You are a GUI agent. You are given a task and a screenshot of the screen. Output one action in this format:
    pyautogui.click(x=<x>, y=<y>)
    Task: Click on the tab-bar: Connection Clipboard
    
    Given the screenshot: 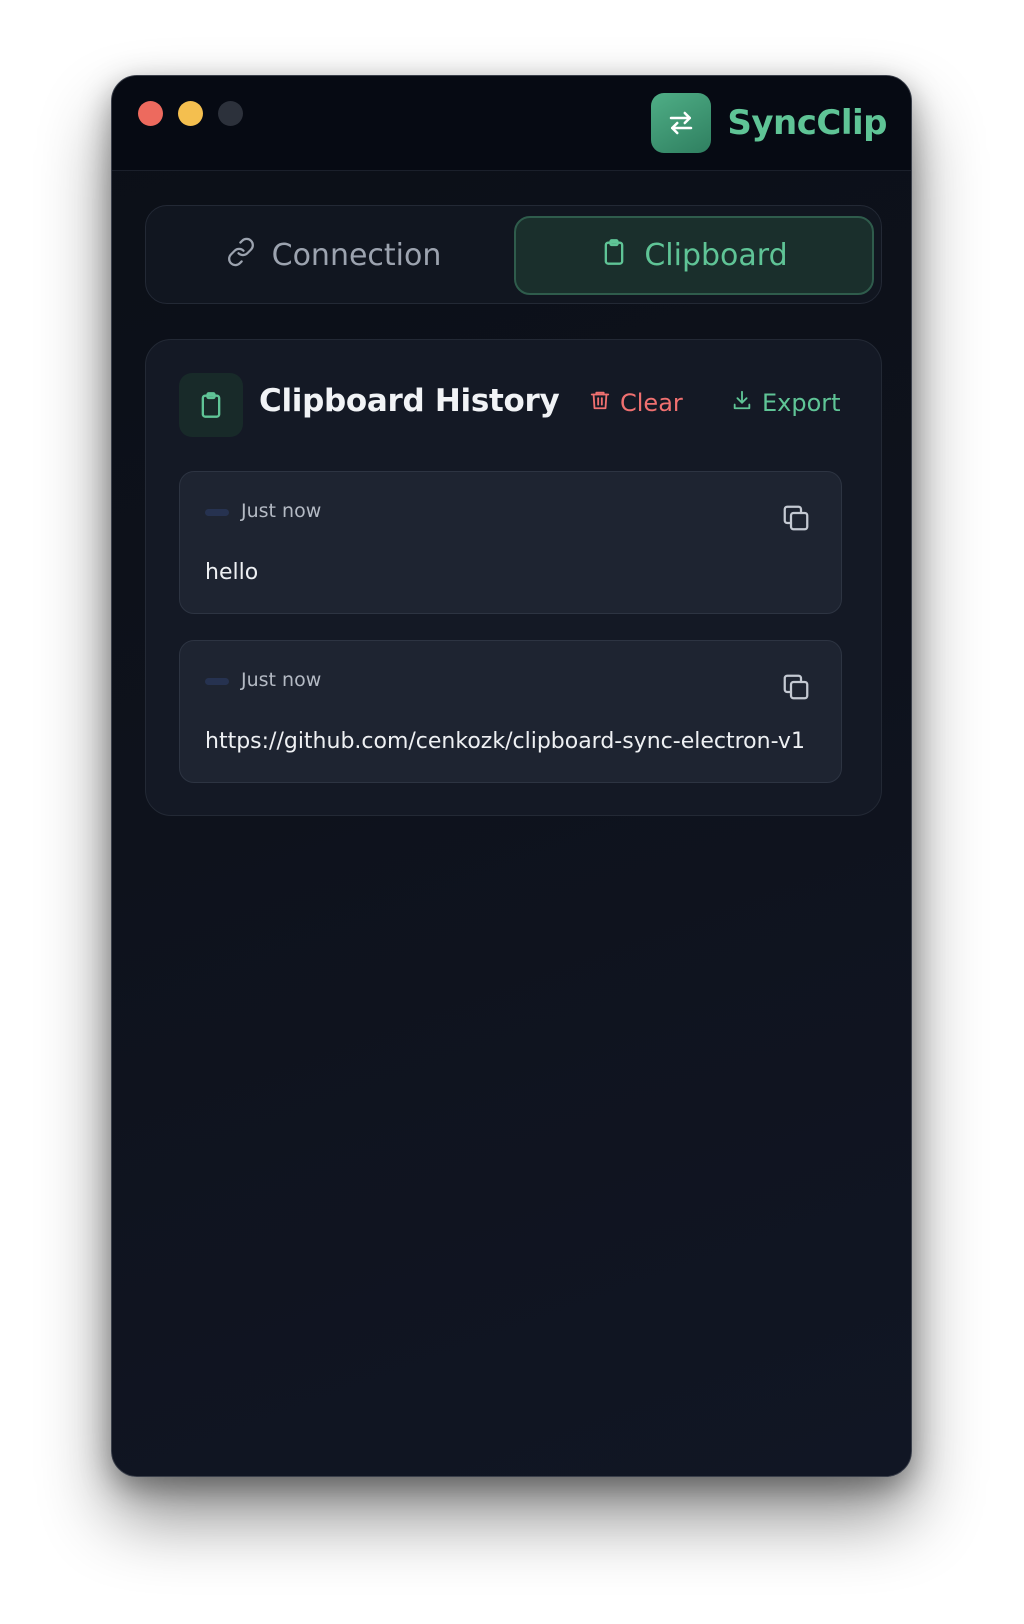 What is the action you would take?
    pyautogui.click(x=513, y=254)
    